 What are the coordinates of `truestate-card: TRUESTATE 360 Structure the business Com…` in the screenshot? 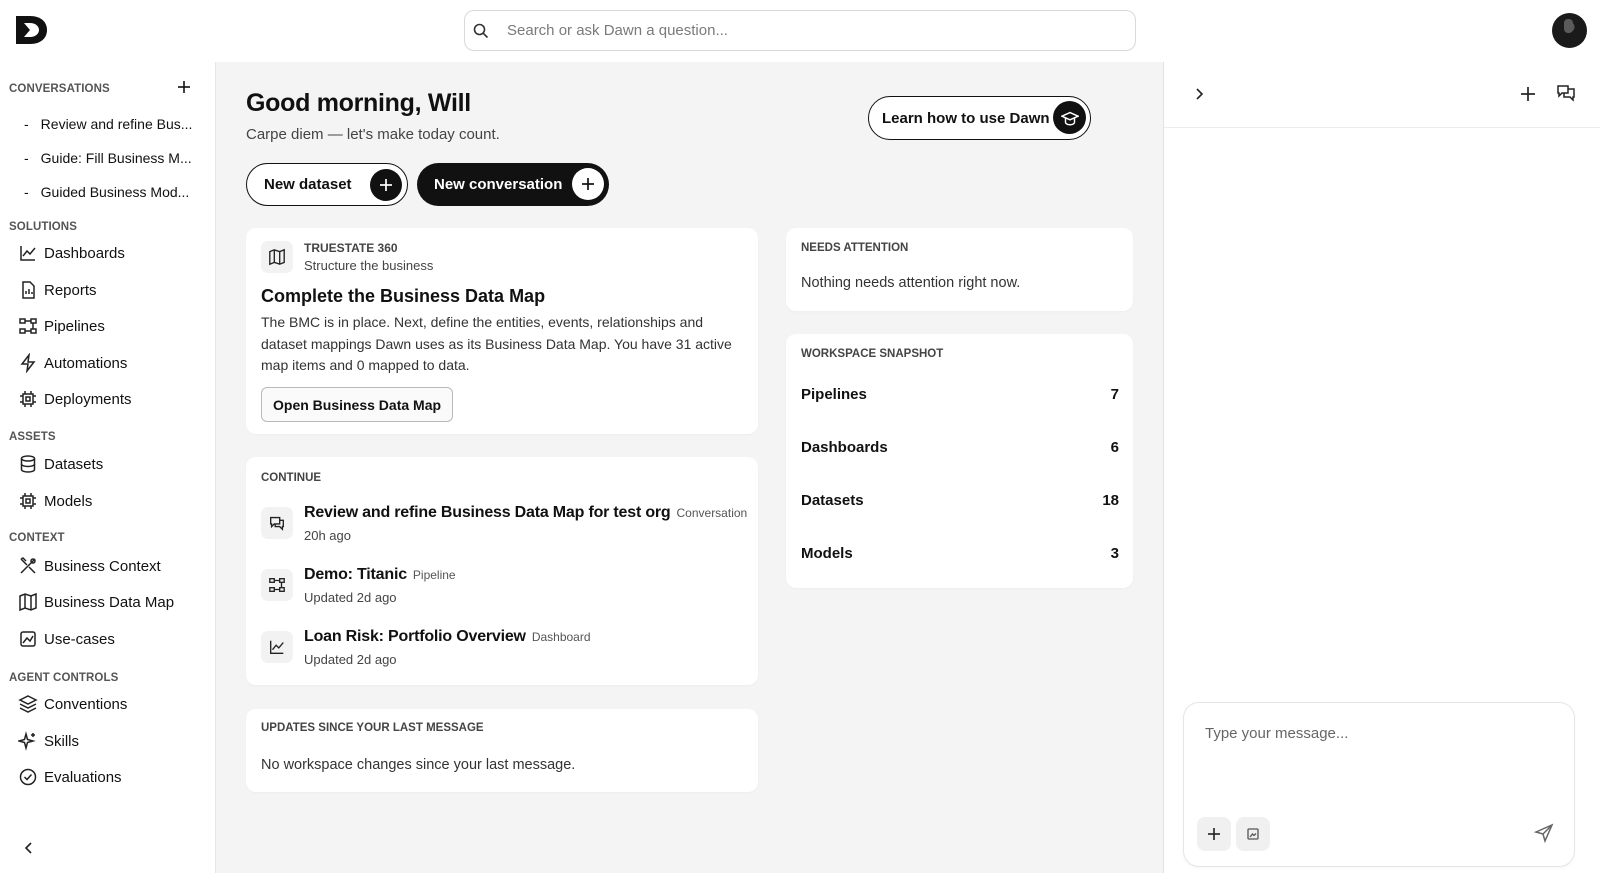 It's located at (502, 331).